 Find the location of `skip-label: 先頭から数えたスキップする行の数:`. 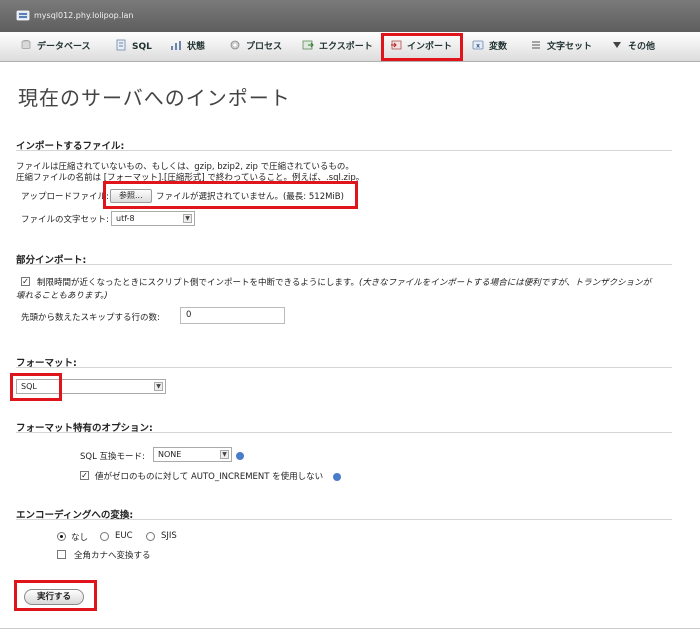

skip-label: 先頭から数えたスキップする行の数: is located at coordinates (90, 318).